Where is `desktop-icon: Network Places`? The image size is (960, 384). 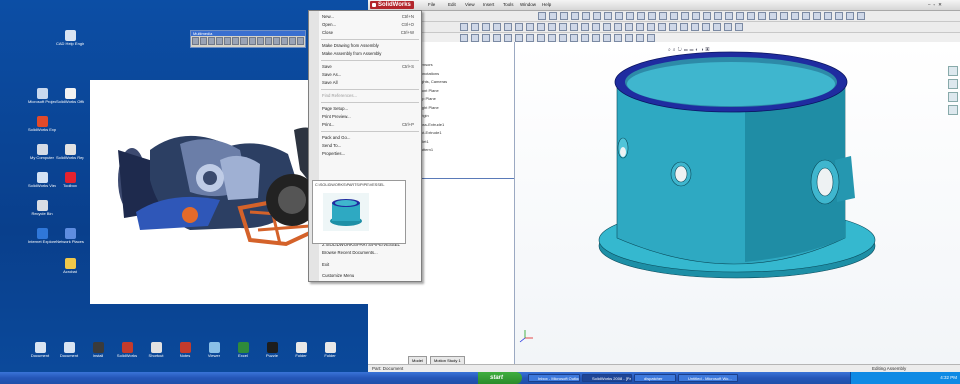
desktop-icon: Network Places is located at coordinates (70, 236).